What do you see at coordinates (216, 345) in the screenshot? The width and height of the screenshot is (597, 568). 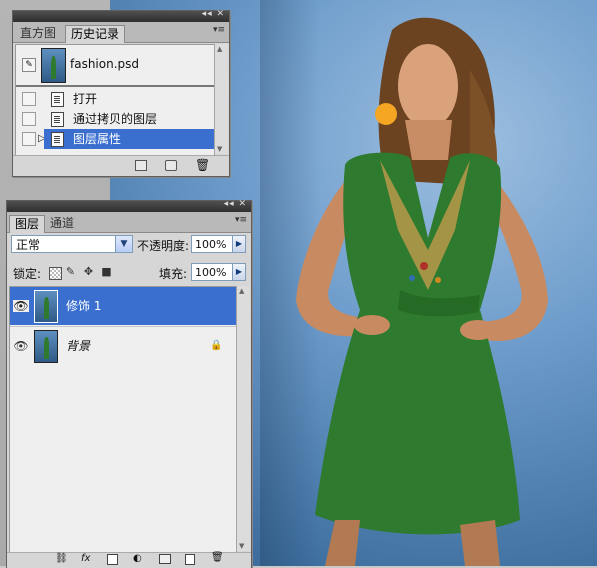 I see `lock-icon: 🔒` at bounding box center [216, 345].